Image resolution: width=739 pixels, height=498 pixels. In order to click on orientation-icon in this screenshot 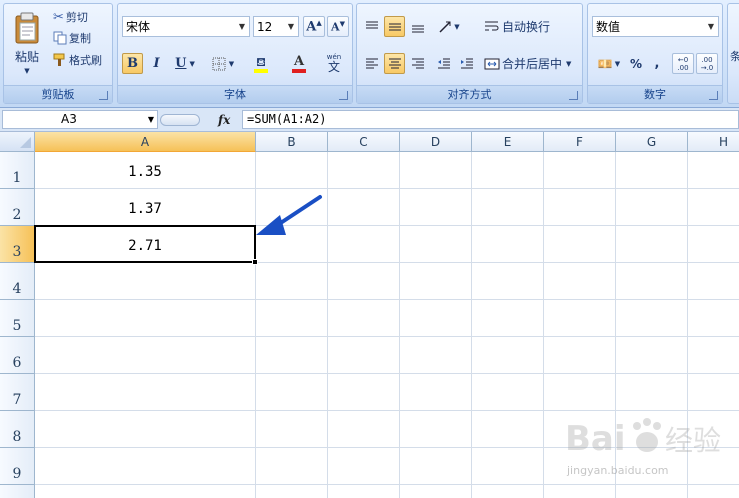, I will do `click(445, 26)`.